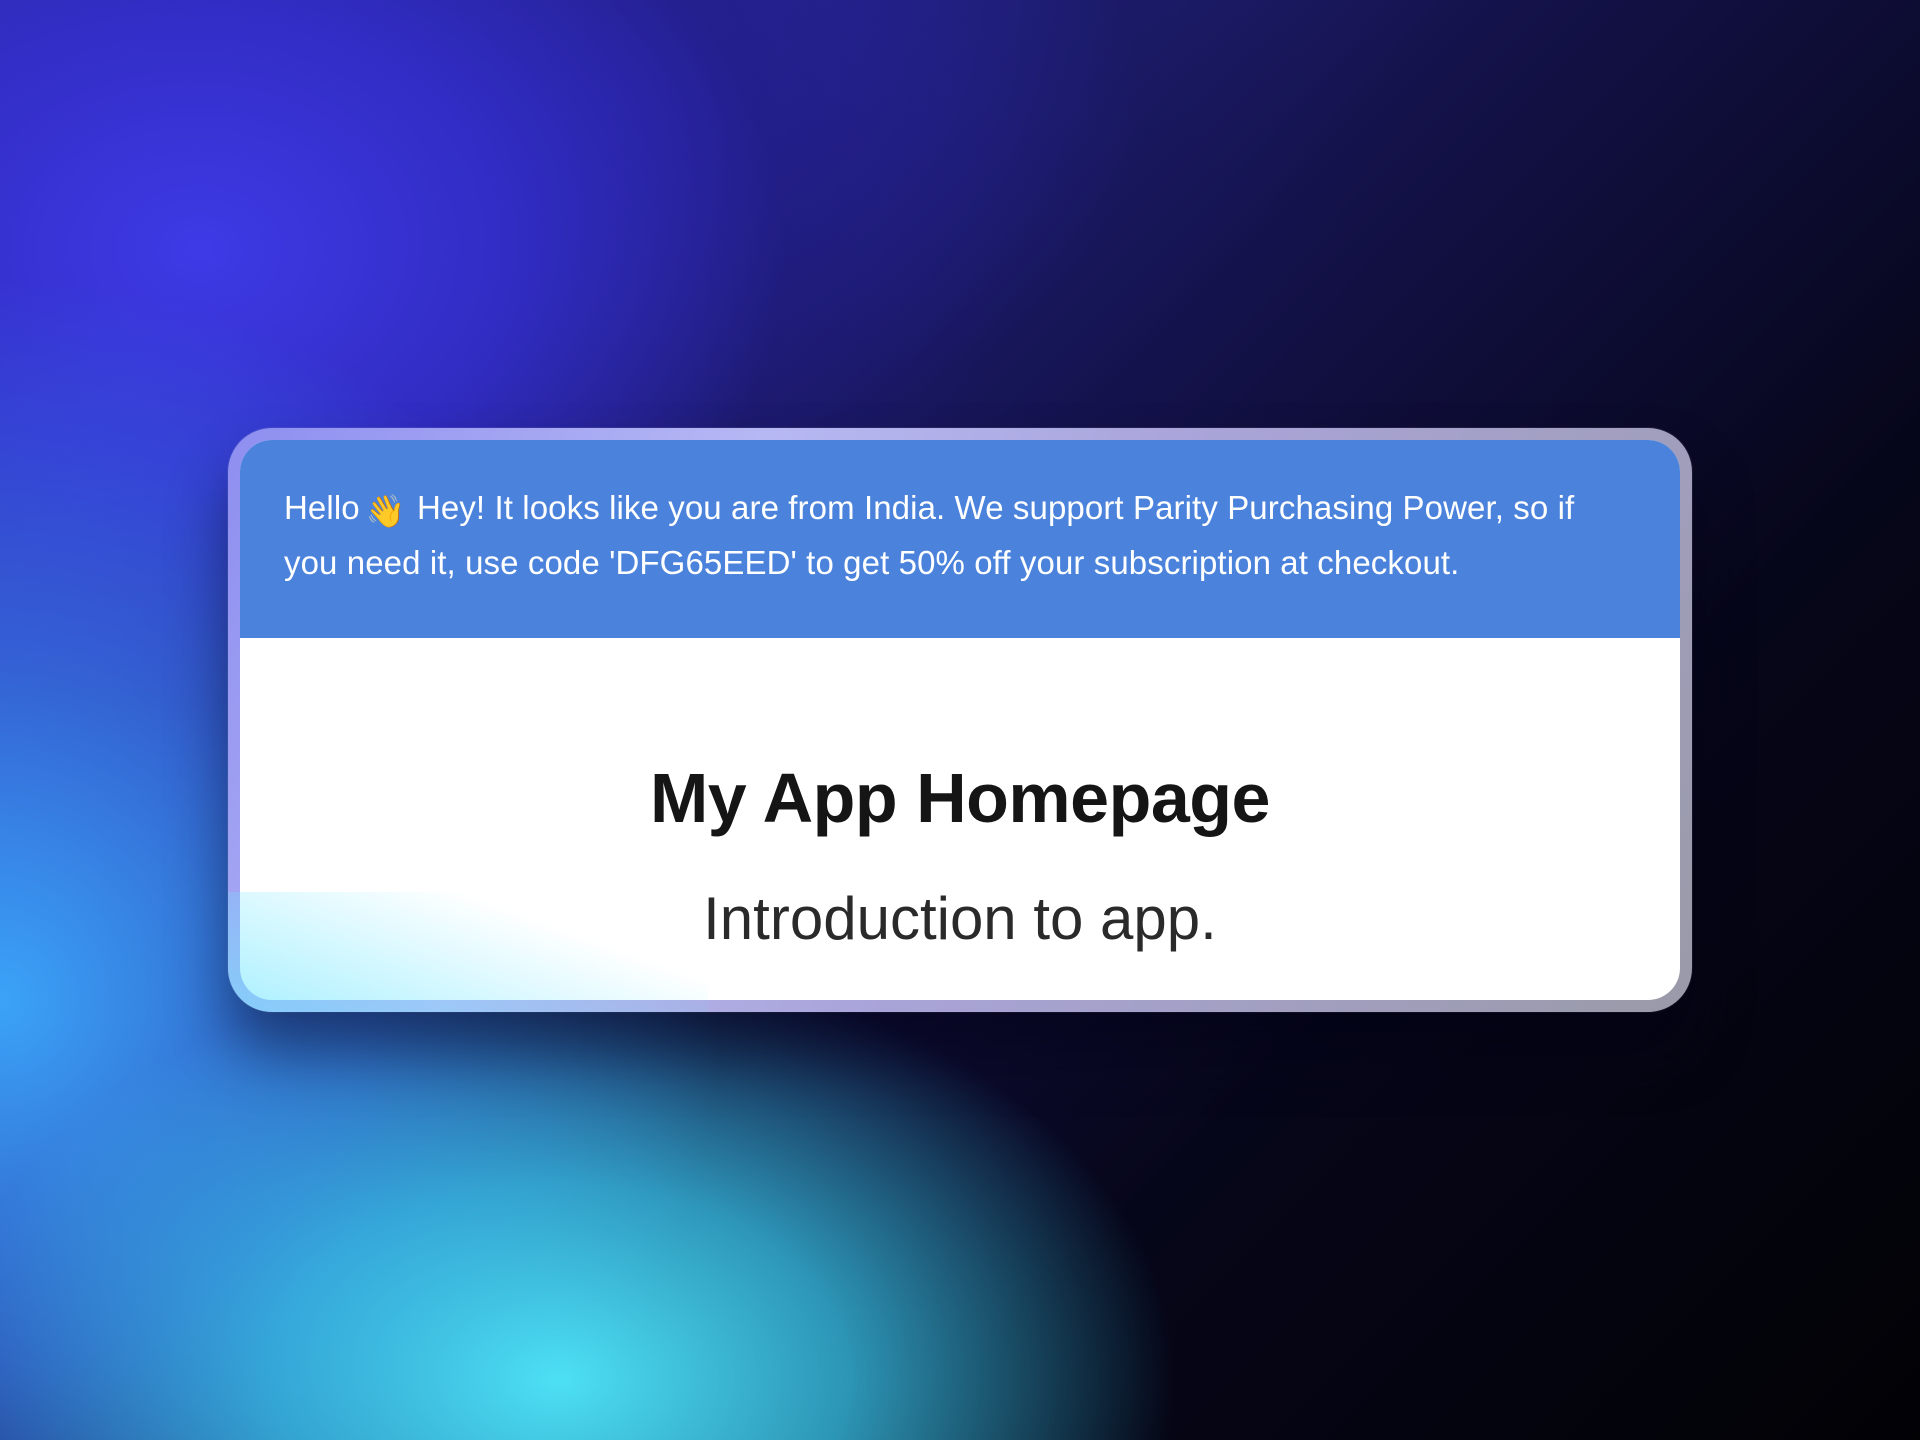 Image resolution: width=1920 pixels, height=1440 pixels. What do you see at coordinates (385, 511) in the screenshot?
I see `waving-hand-icon: 👋` at bounding box center [385, 511].